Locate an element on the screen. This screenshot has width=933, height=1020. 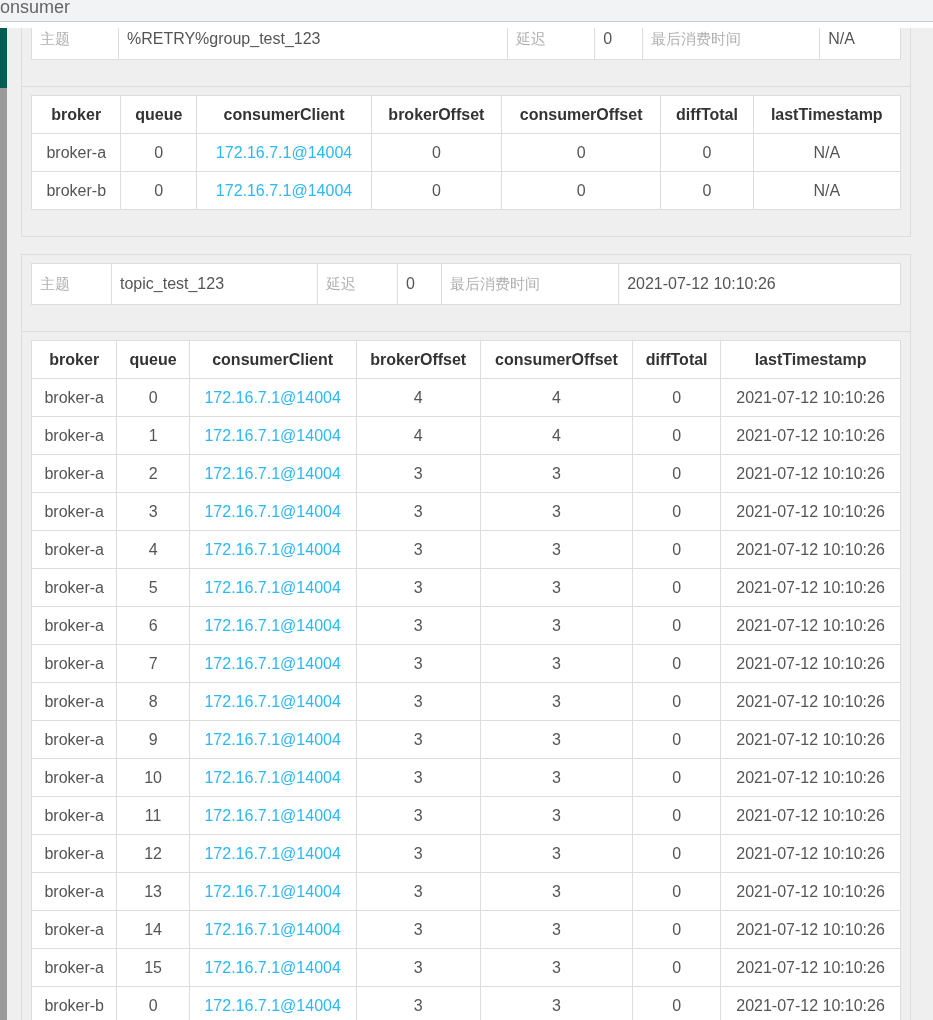
field-label: 主题 is located at coordinates (71, 284).